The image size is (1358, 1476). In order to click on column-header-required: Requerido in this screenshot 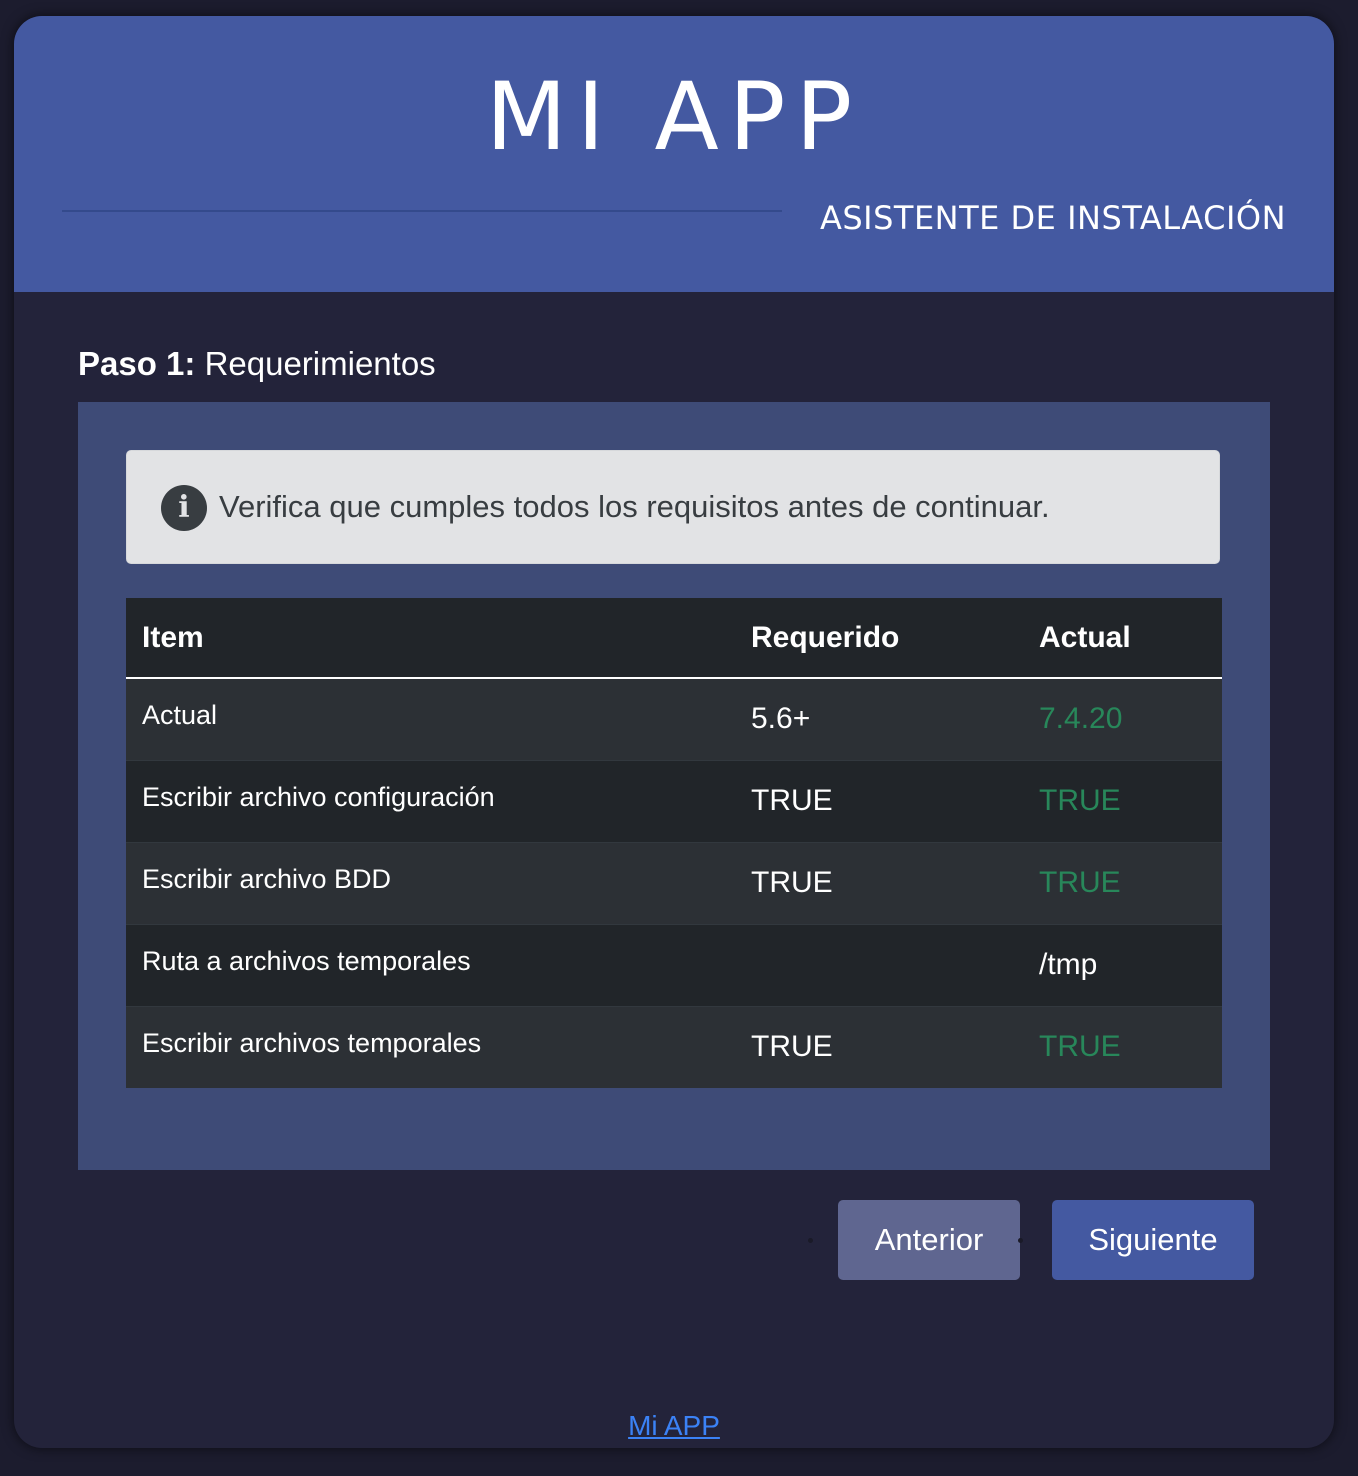, I will do `click(879, 638)`.